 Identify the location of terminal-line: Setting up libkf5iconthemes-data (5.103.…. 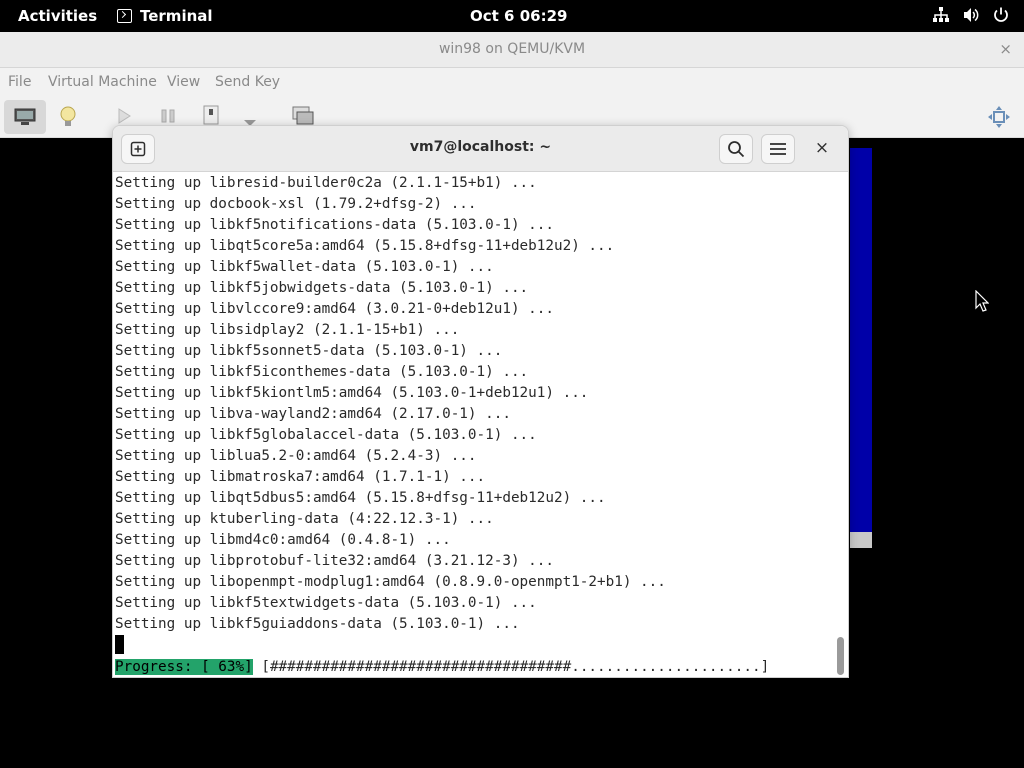
(322, 372).